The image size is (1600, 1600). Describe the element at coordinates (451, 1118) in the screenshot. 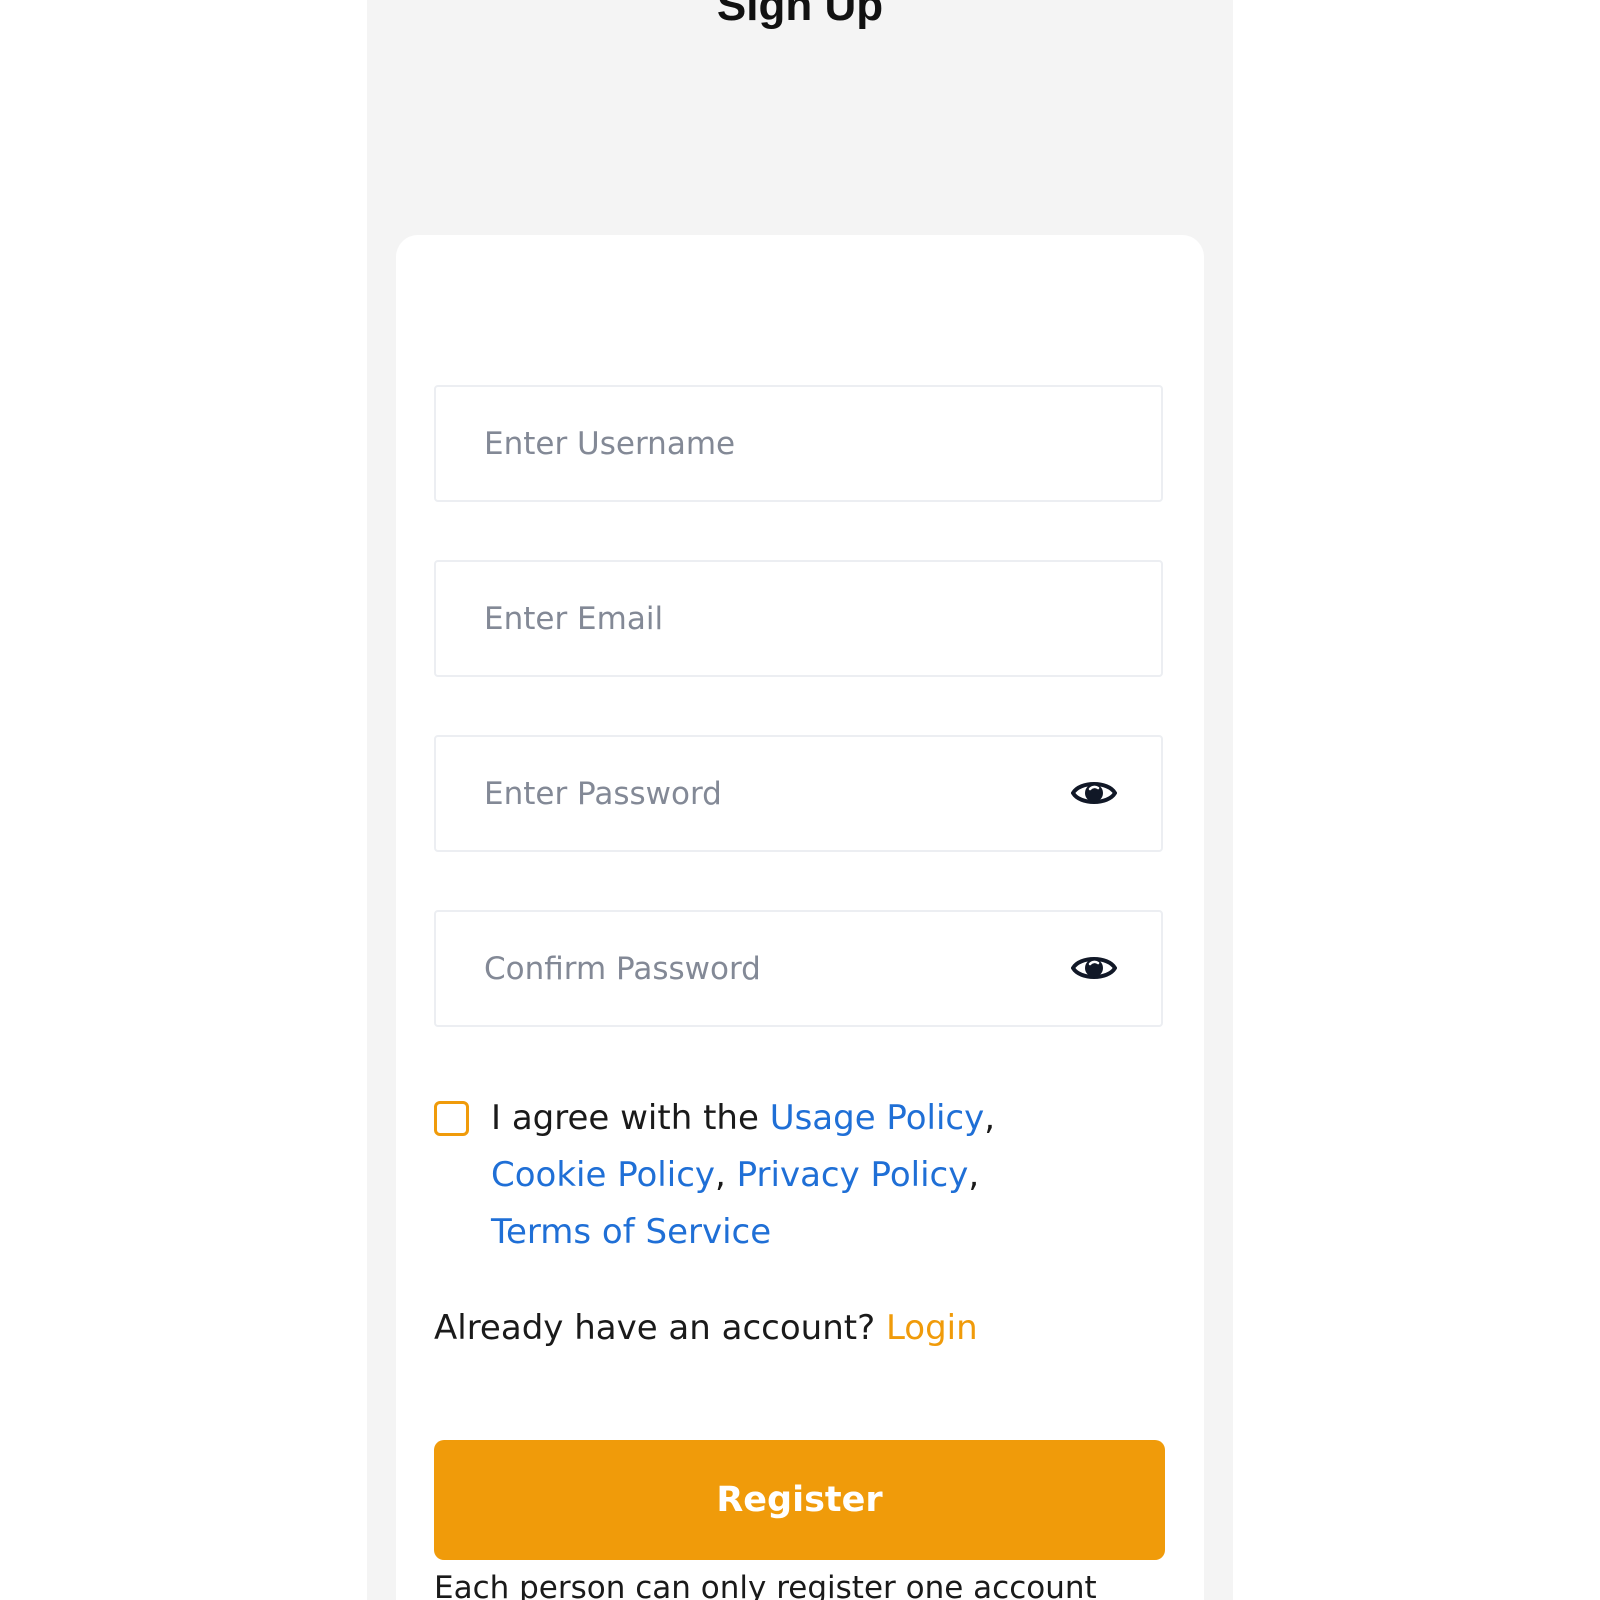

I see `agree-checkbox` at that location.